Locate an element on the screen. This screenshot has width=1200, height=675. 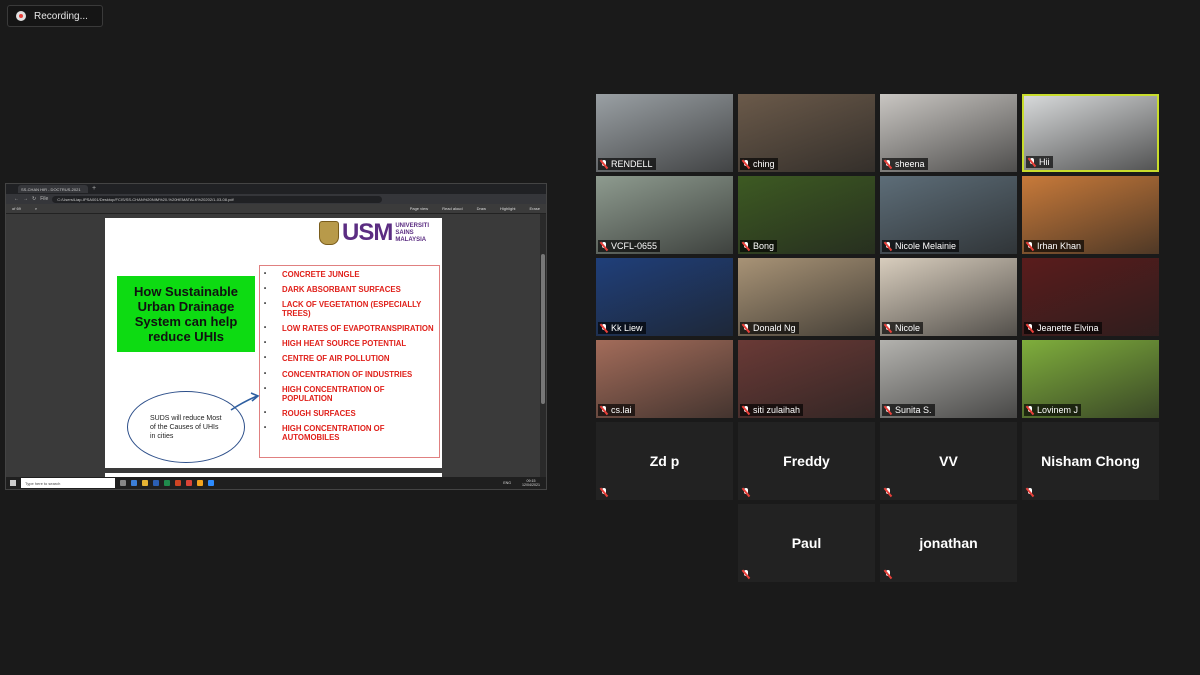
list-item: • DARK ABSORBANT SURFACES is located at coordinates (332, 290).